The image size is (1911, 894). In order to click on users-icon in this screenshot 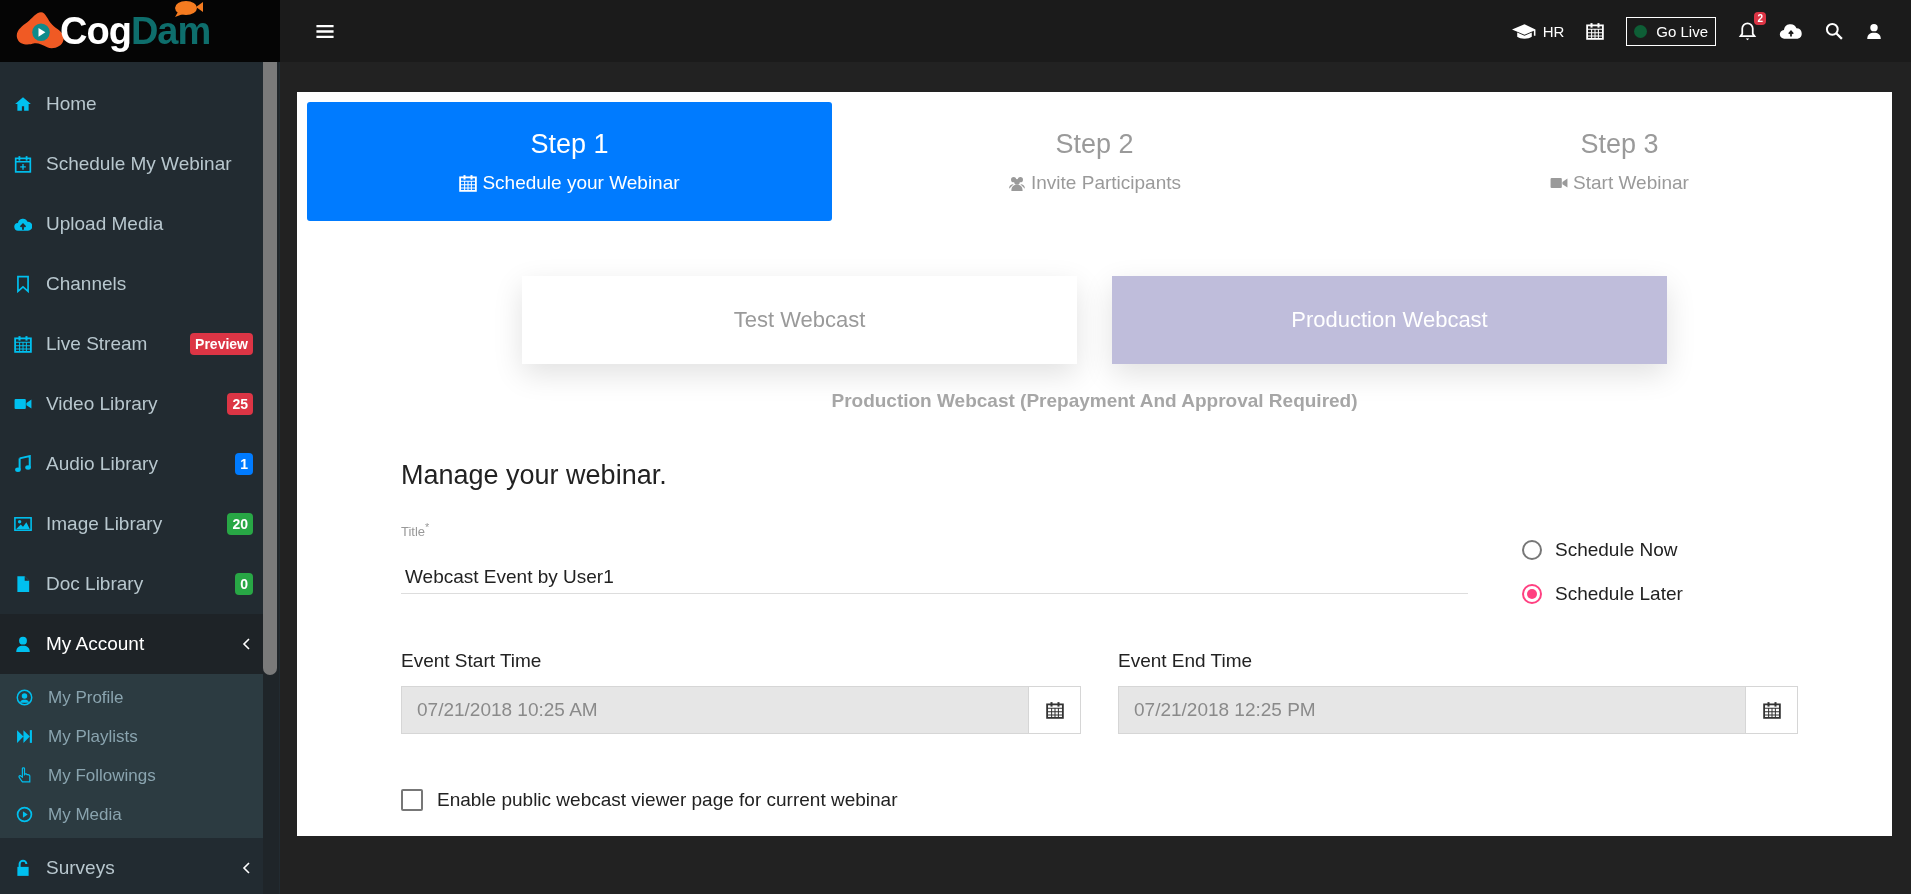, I will do `click(1017, 183)`.